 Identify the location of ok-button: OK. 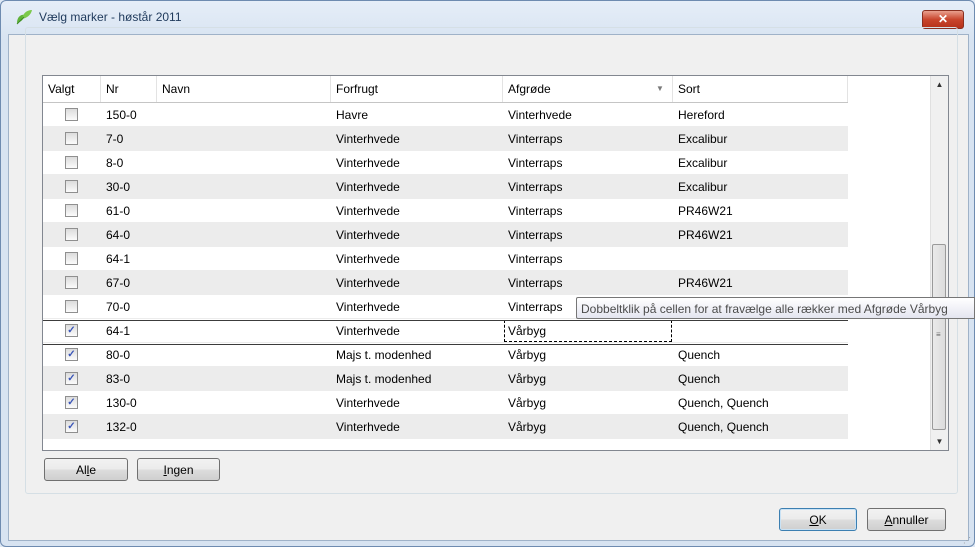
(818, 519).